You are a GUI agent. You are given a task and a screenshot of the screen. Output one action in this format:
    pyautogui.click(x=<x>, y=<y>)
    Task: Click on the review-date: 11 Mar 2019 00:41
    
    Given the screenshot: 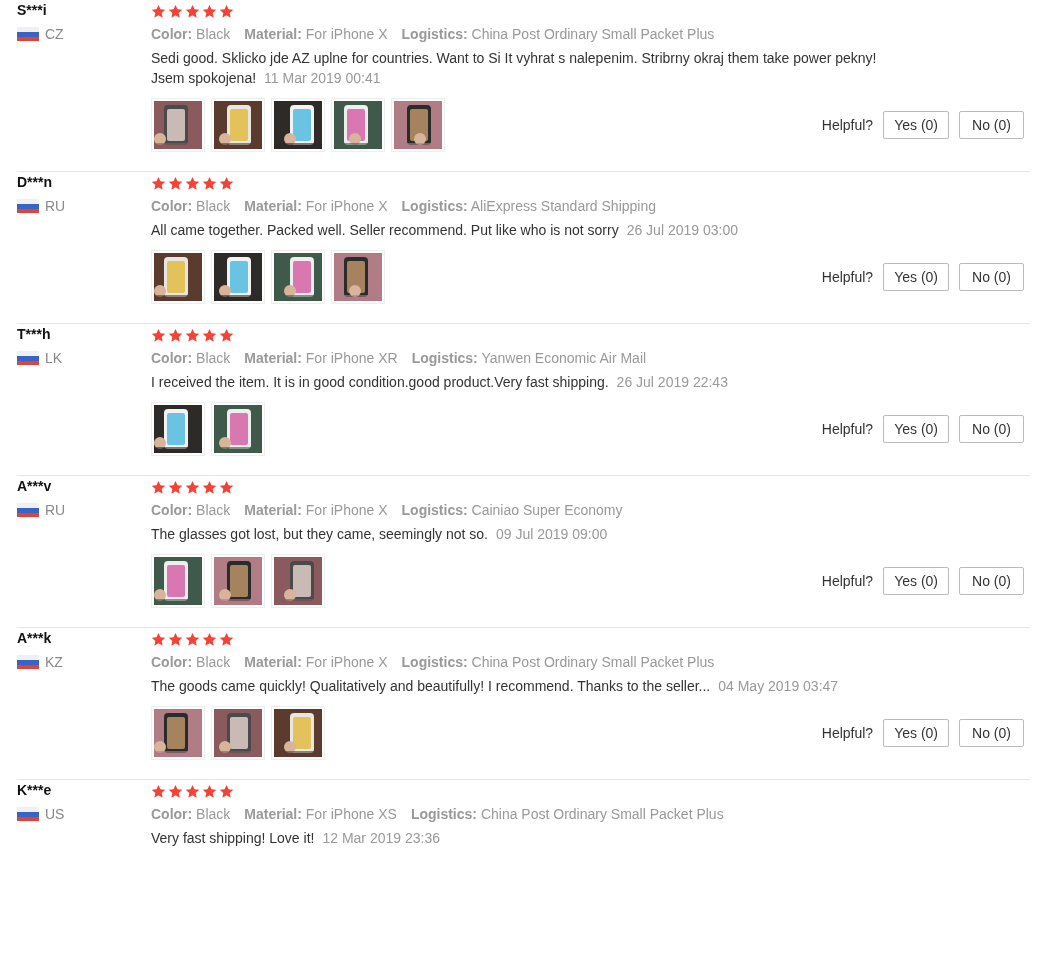 What is the action you would take?
    pyautogui.click(x=322, y=78)
    